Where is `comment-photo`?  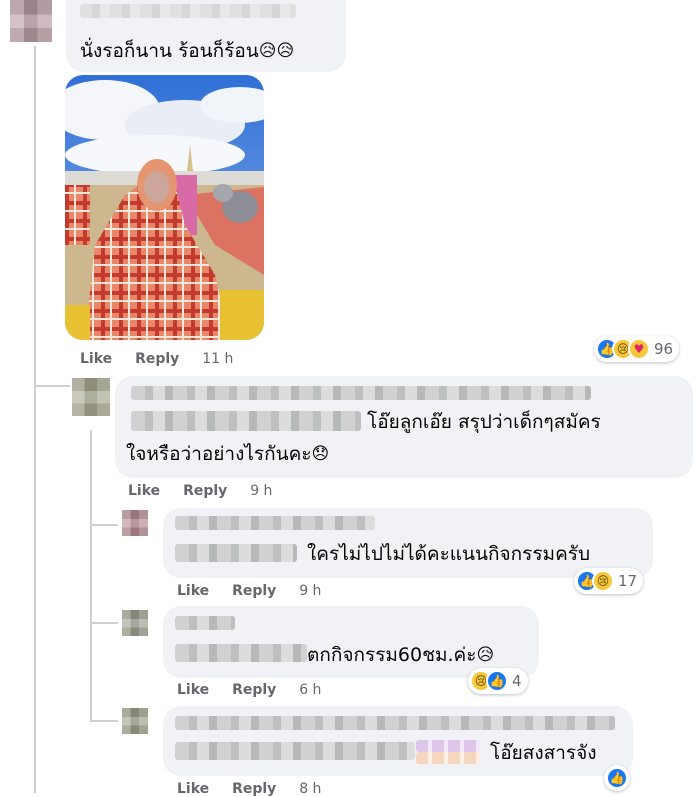
comment-photo is located at coordinates (164, 207).